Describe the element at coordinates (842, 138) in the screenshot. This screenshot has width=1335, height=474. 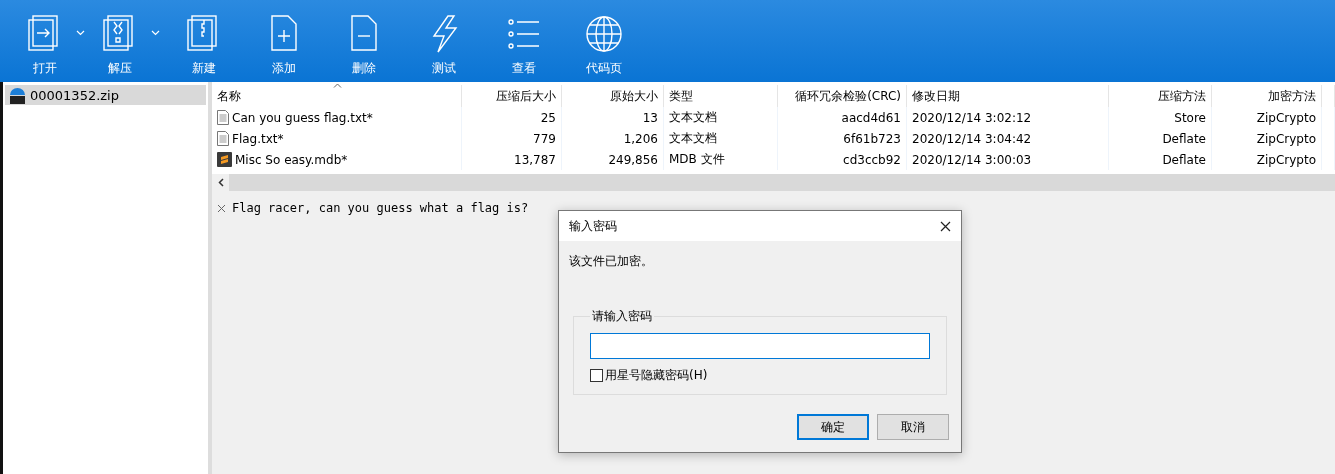
I see `table-cell: 6f61b723` at that location.